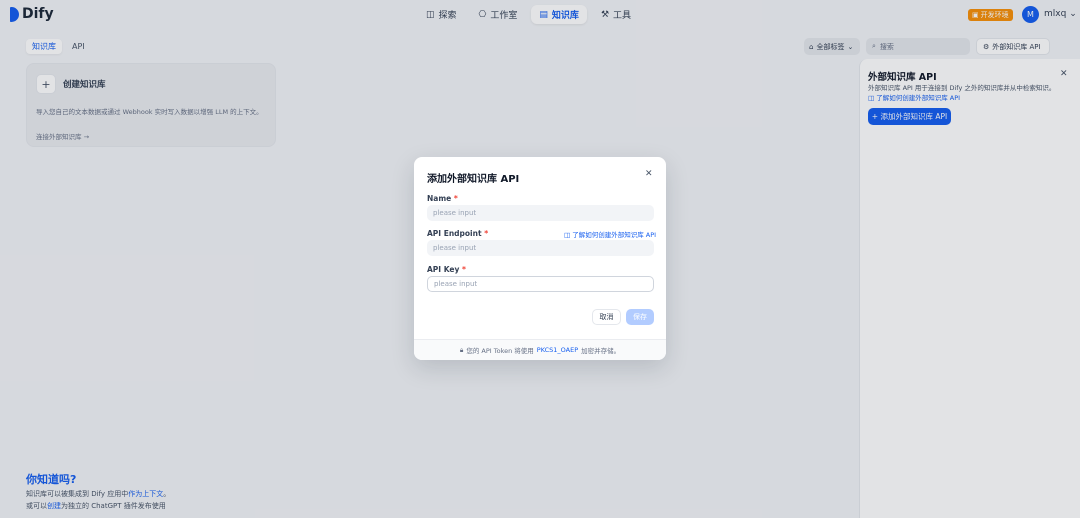  I want to click on modal-footer: 🔒︎ 您的 API Token 将使用 PKCS1_OAEP 加密并存储。, so click(540, 349).